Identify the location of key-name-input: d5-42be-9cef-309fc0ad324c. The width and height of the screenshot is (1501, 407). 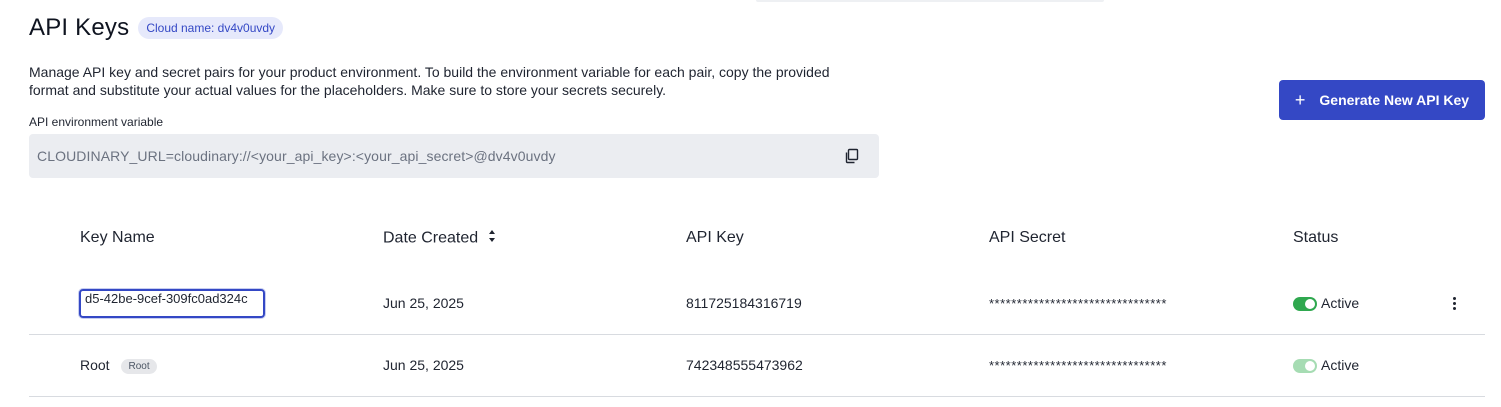
(172, 303).